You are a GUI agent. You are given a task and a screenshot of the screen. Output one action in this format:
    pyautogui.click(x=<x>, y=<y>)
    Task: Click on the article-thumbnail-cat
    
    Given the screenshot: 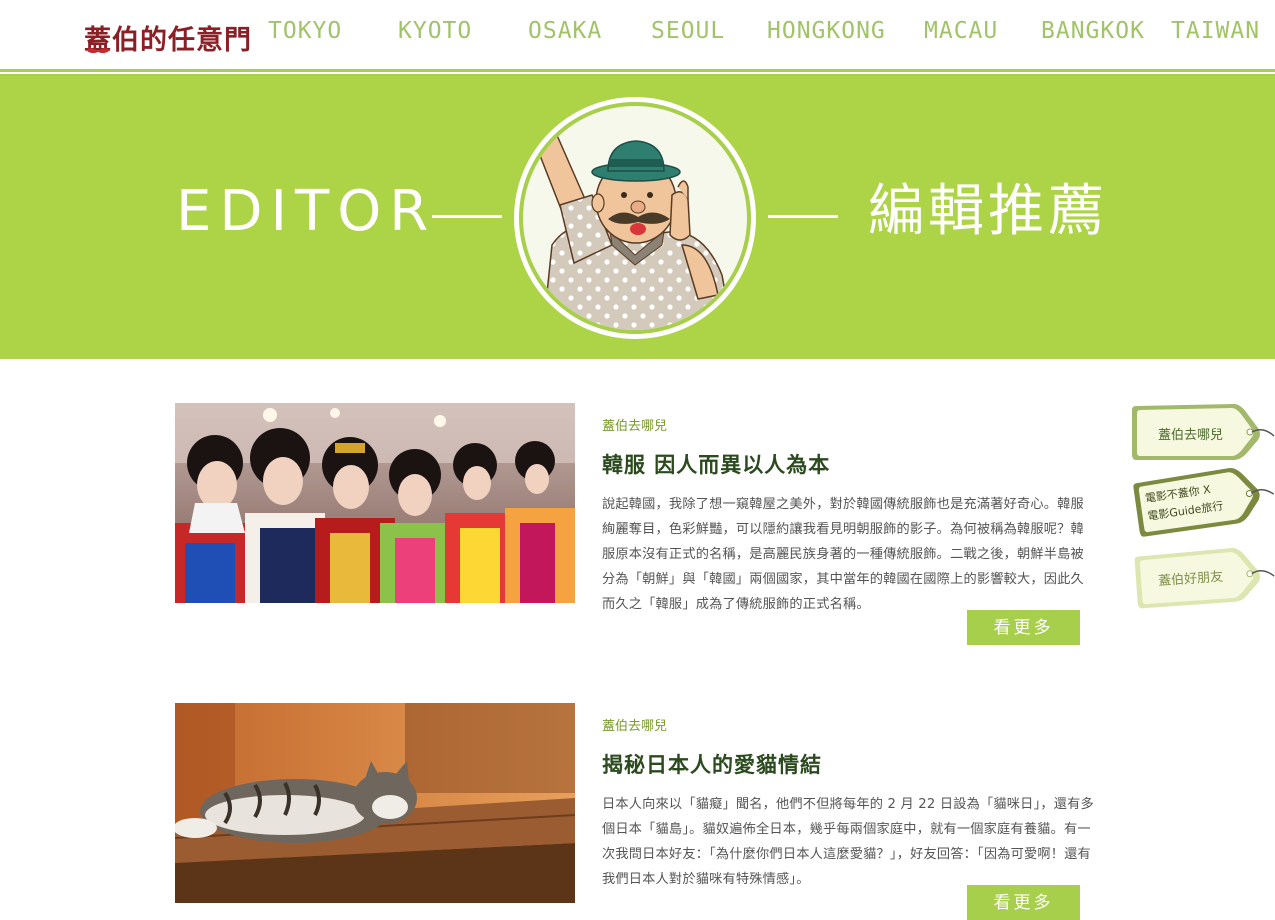 What is the action you would take?
    pyautogui.click(x=375, y=803)
    